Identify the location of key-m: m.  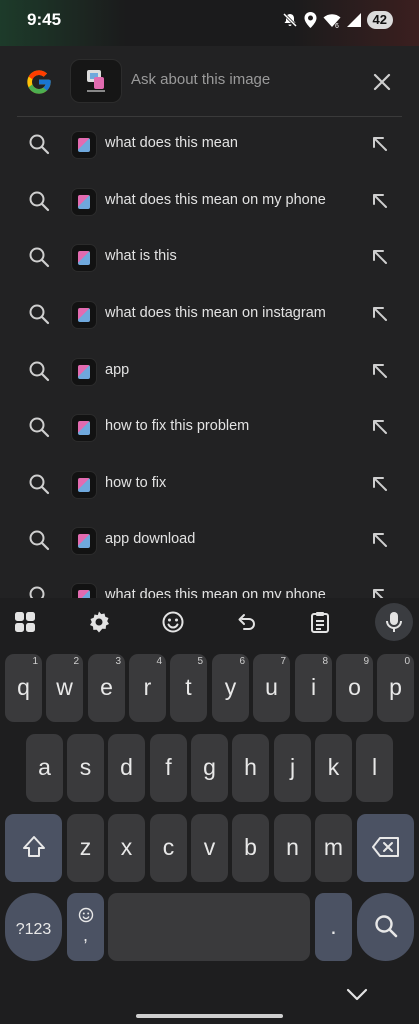
(333, 848).